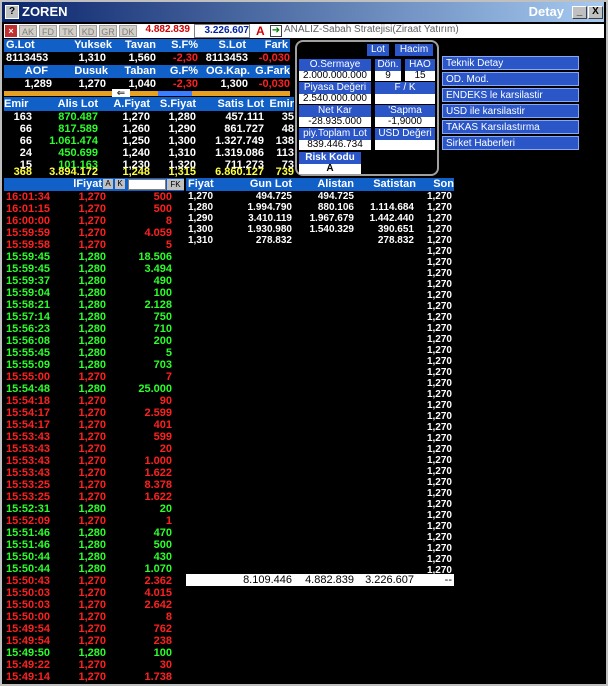  I want to click on h-glot: G.Lot, so click(20, 45).